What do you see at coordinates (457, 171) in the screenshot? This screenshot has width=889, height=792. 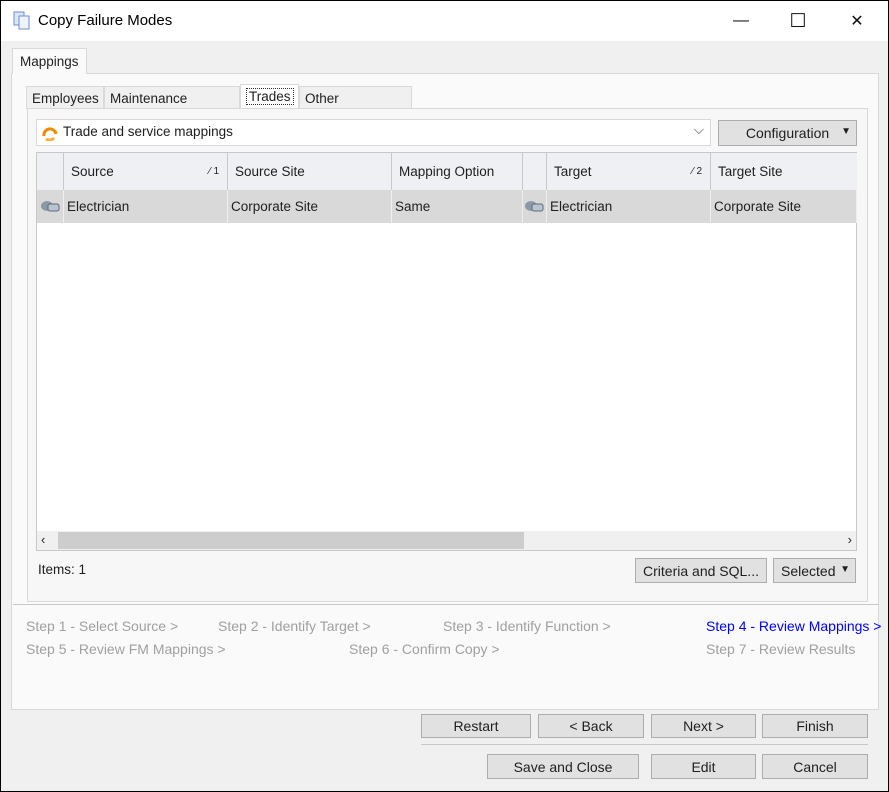 I see `column-header-mapping-option: Mapping Option` at bounding box center [457, 171].